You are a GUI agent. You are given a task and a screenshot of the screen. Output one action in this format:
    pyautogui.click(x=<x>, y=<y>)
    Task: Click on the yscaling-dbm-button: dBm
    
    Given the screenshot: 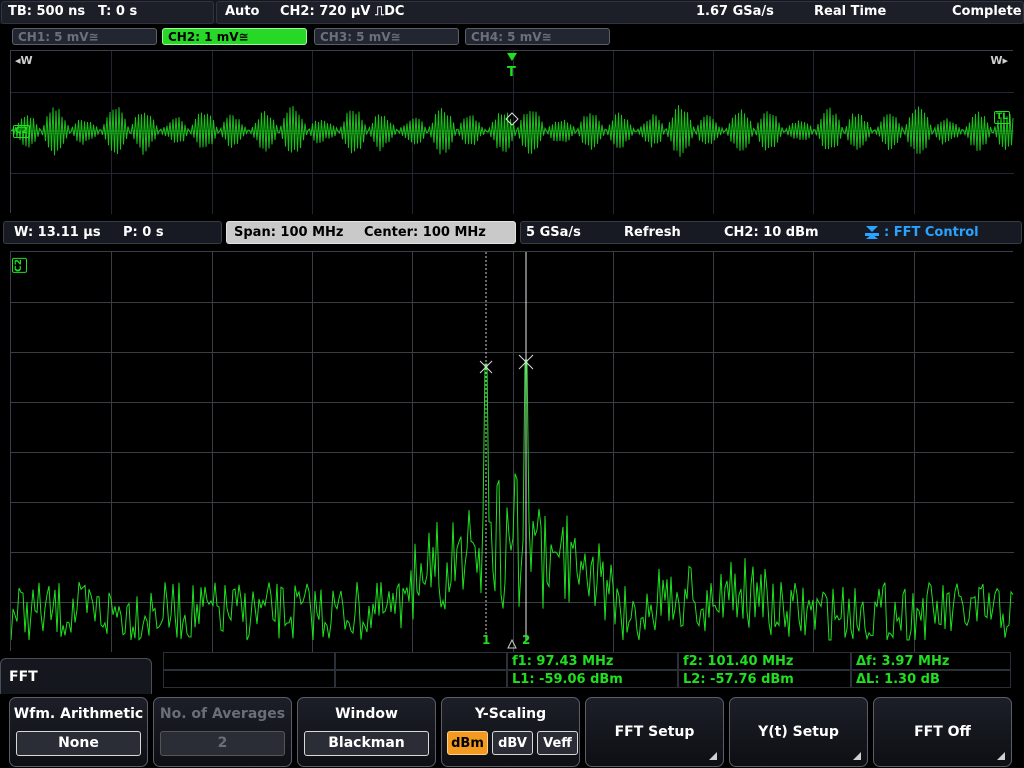 What is the action you would take?
    pyautogui.click(x=467, y=743)
    